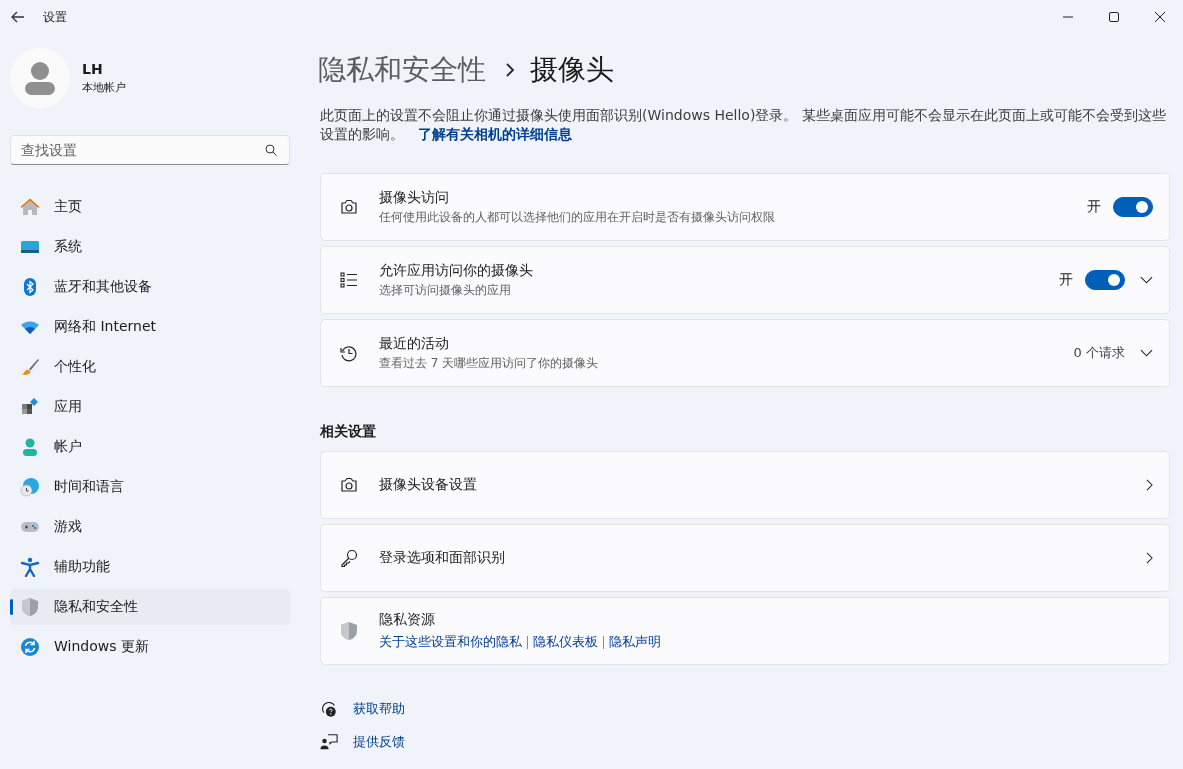  Describe the element at coordinates (495, 134) in the screenshot. I see `learn-more-link: 了解有关相机的详细信息` at that location.